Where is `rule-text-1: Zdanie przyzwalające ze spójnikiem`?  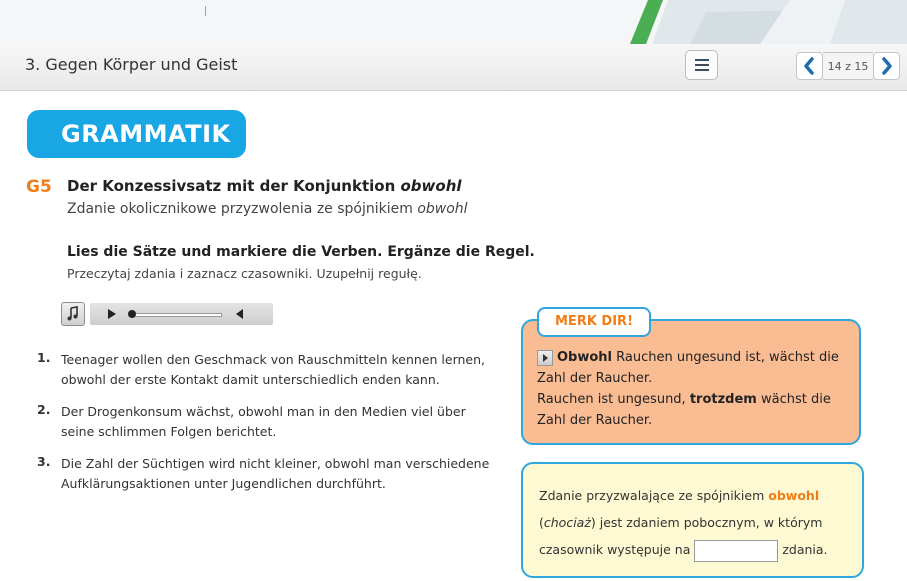
rule-text-1: Zdanie przyzwalające ze spójnikiem is located at coordinates (654, 495).